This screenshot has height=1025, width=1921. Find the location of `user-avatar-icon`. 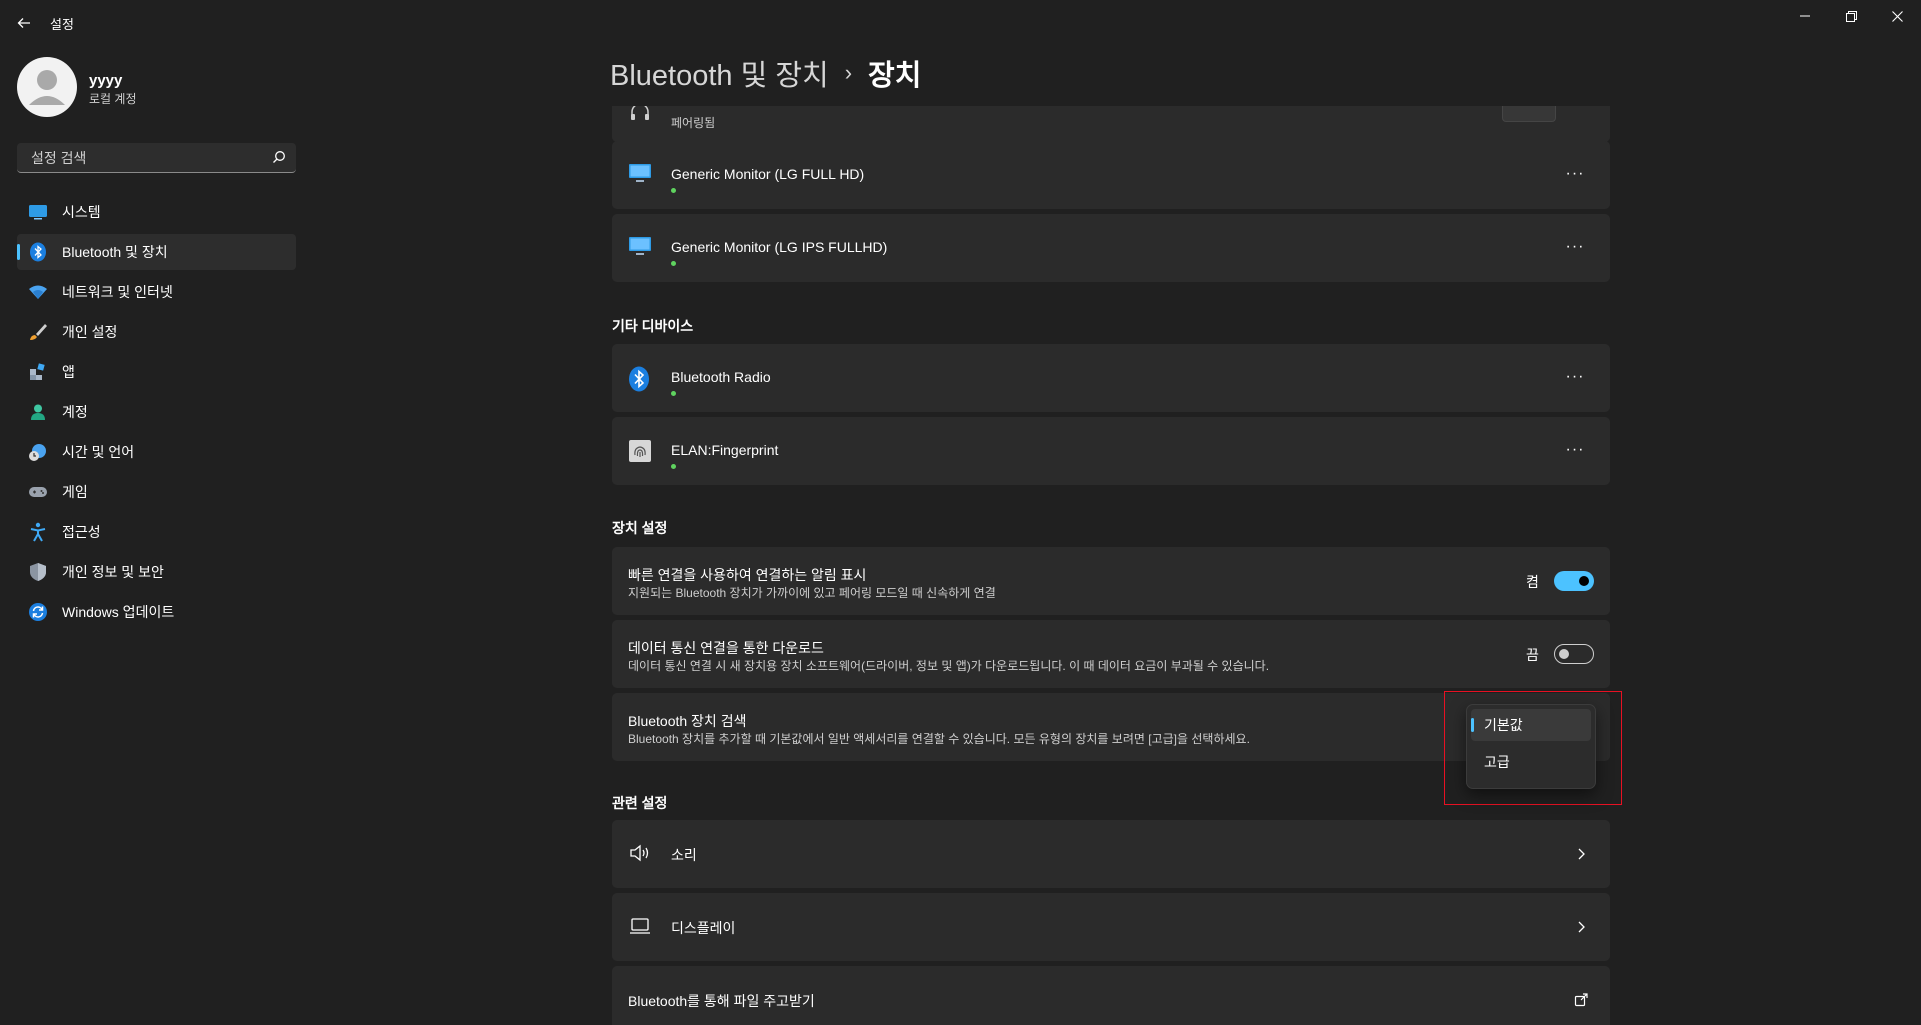

user-avatar-icon is located at coordinates (47, 87).